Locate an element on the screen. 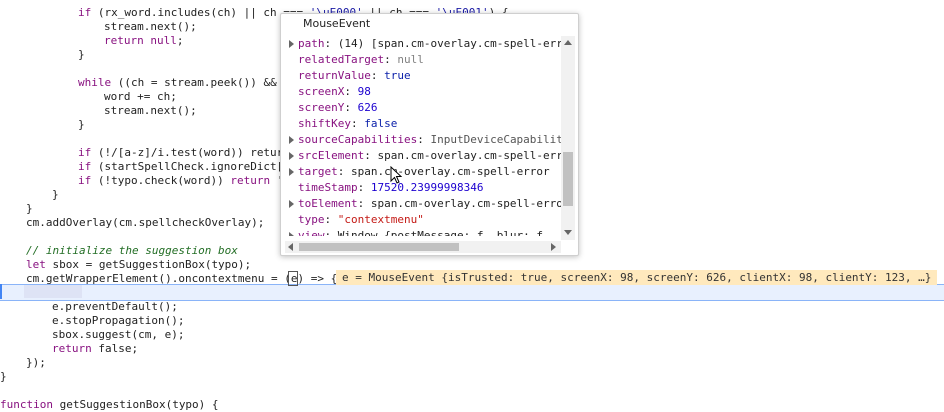 This screenshot has width=944, height=412. scroll-up-icon is located at coordinates (568, 42).